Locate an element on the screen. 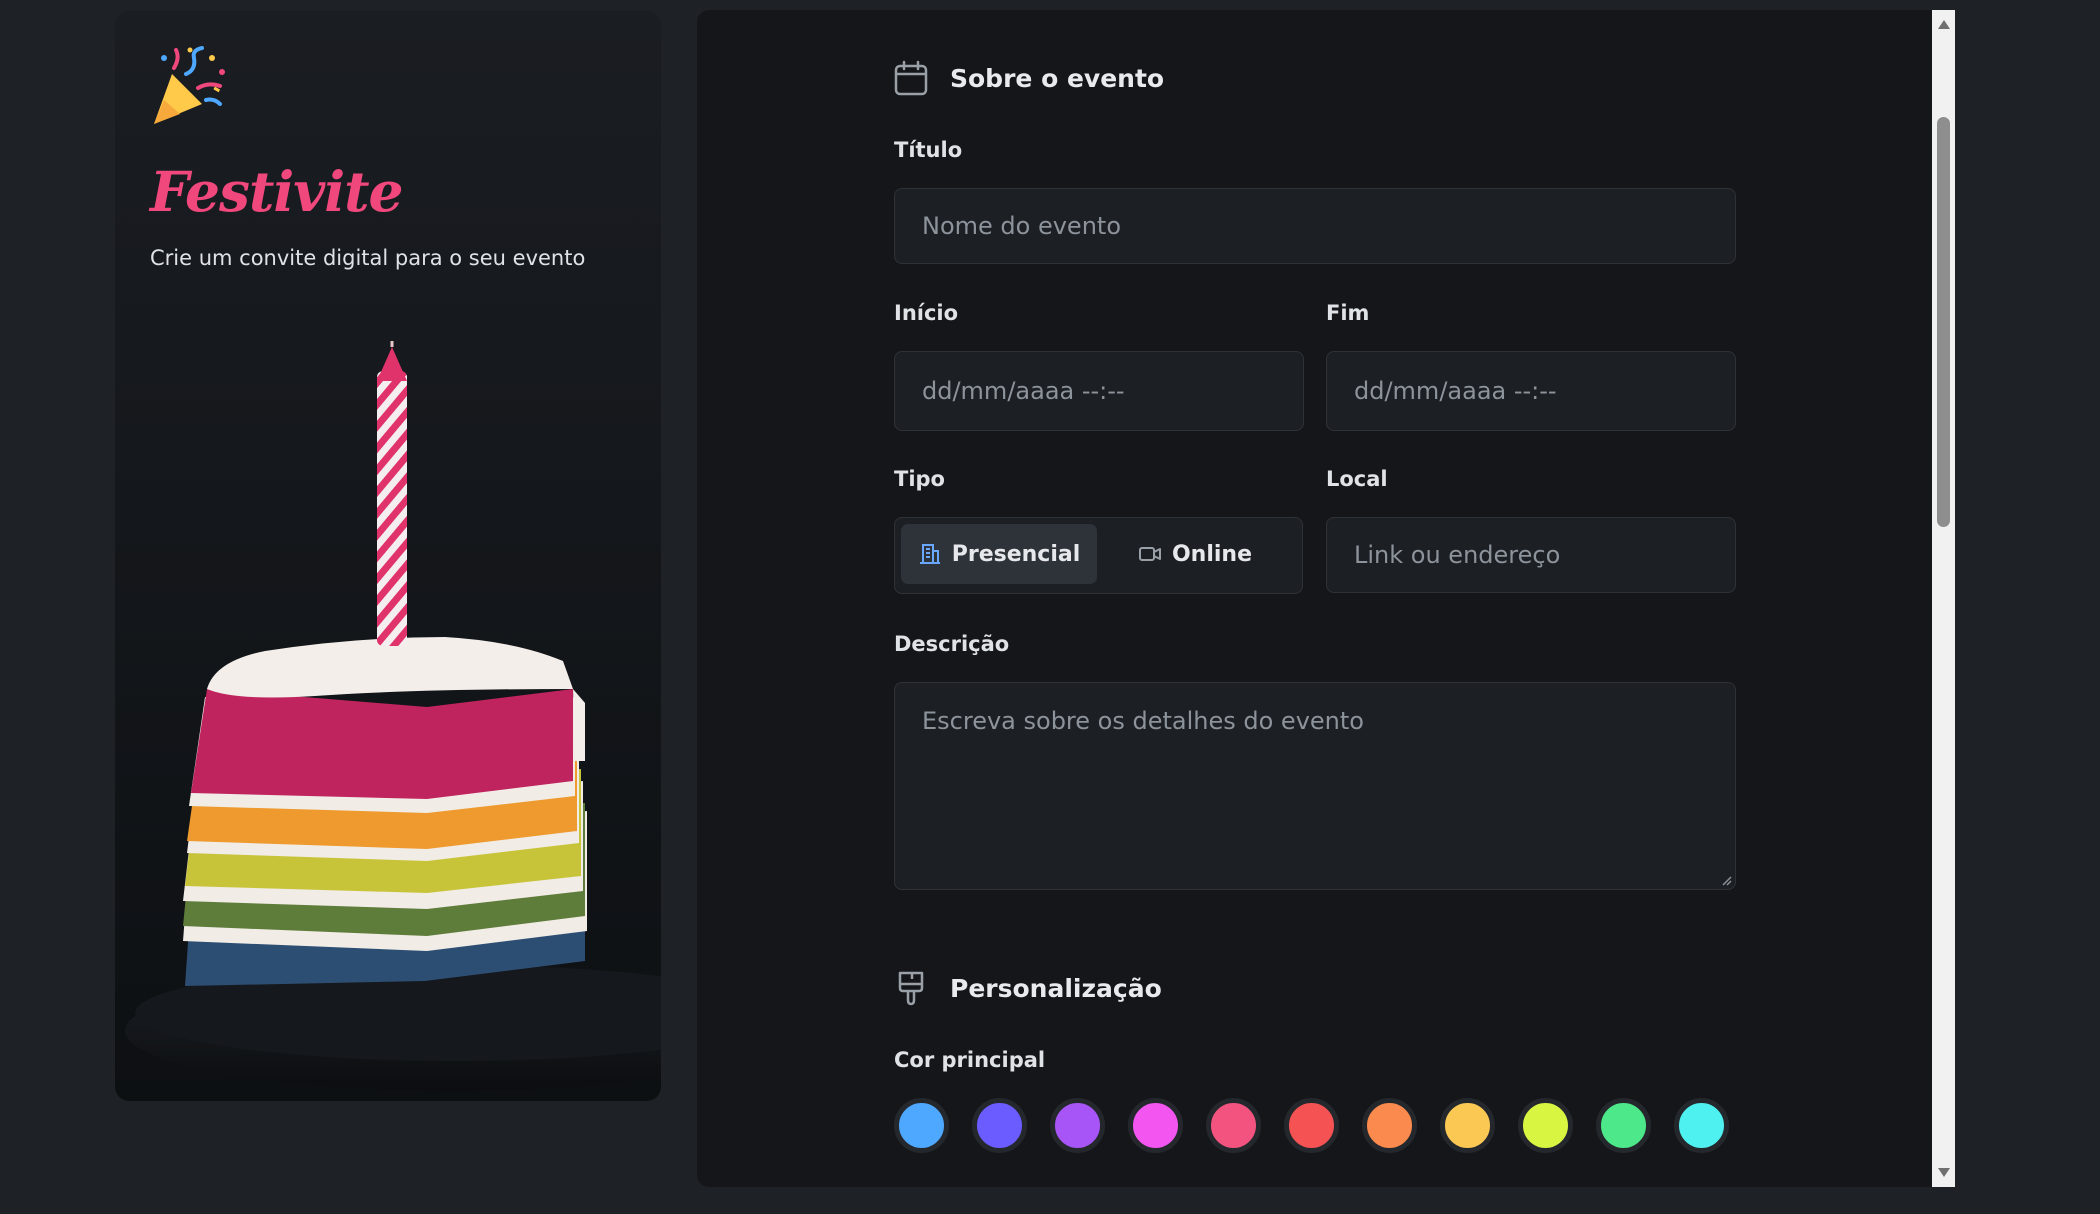  vertical-scrollbar is located at coordinates (1943, 598).